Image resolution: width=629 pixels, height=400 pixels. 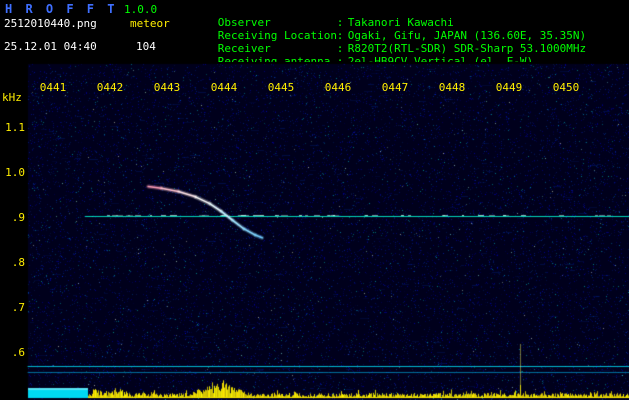 What do you see at coordinates (15, 127) in the screenshot?
I see `y-tick-label: 1.1` at bounding box center [15, 127].